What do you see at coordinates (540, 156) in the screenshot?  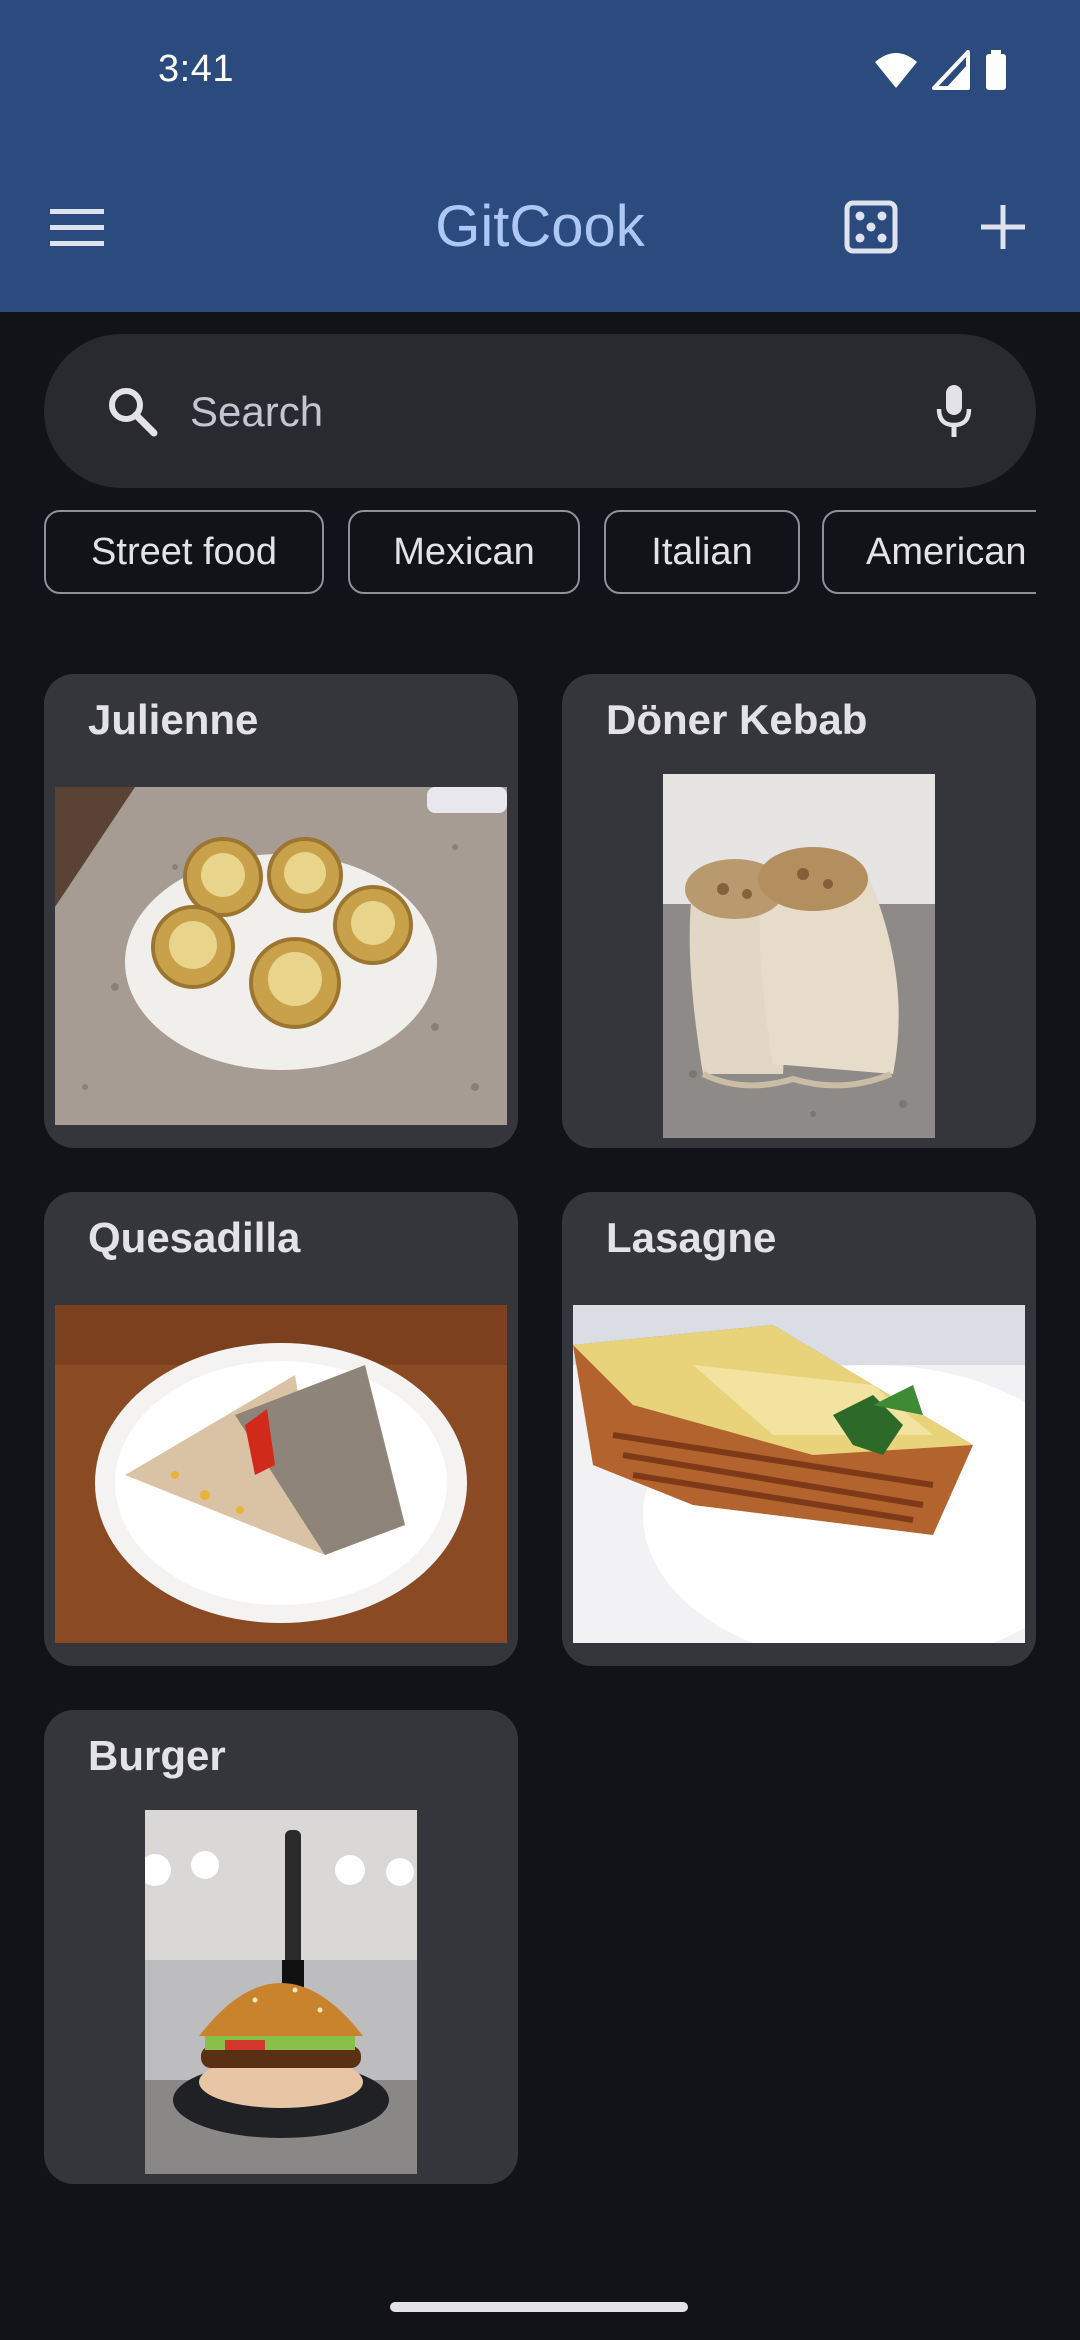 I see `app-header: 3:41 GitCook` at bounding box center [540, 156].